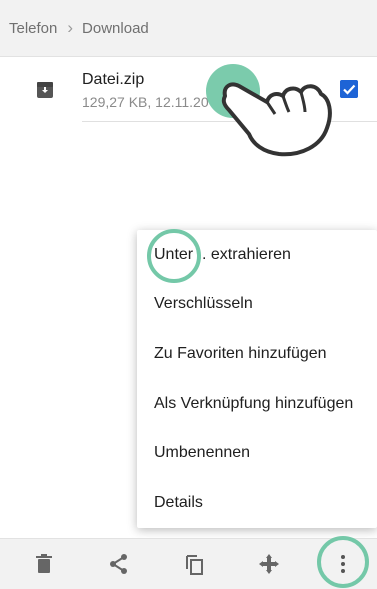  Describe the element at coordinates (70, 27) in the screenshot. I see `chevron-right-icon: ›` at that location.